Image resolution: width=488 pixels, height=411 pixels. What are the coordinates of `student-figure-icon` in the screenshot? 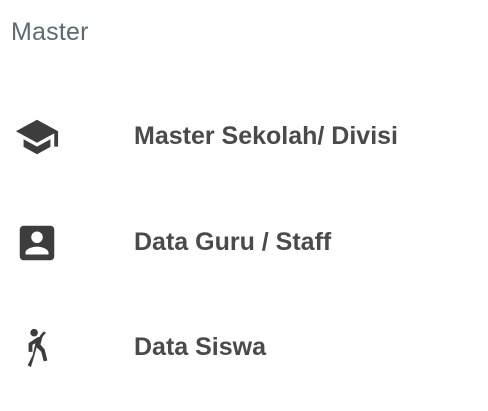 It's located at (37, 348).